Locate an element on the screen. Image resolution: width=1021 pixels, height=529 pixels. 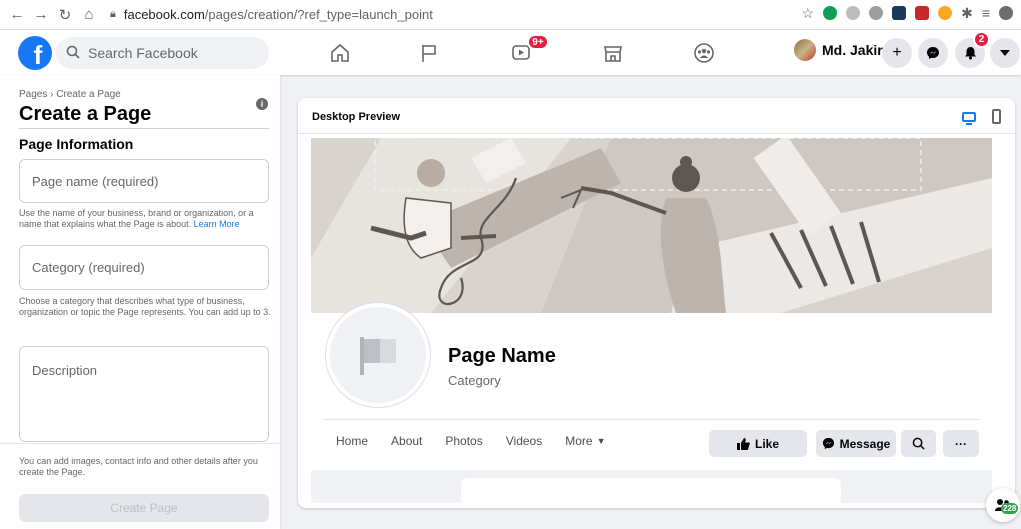
reload-icon: ↻ is located at coordinates (65, 15).